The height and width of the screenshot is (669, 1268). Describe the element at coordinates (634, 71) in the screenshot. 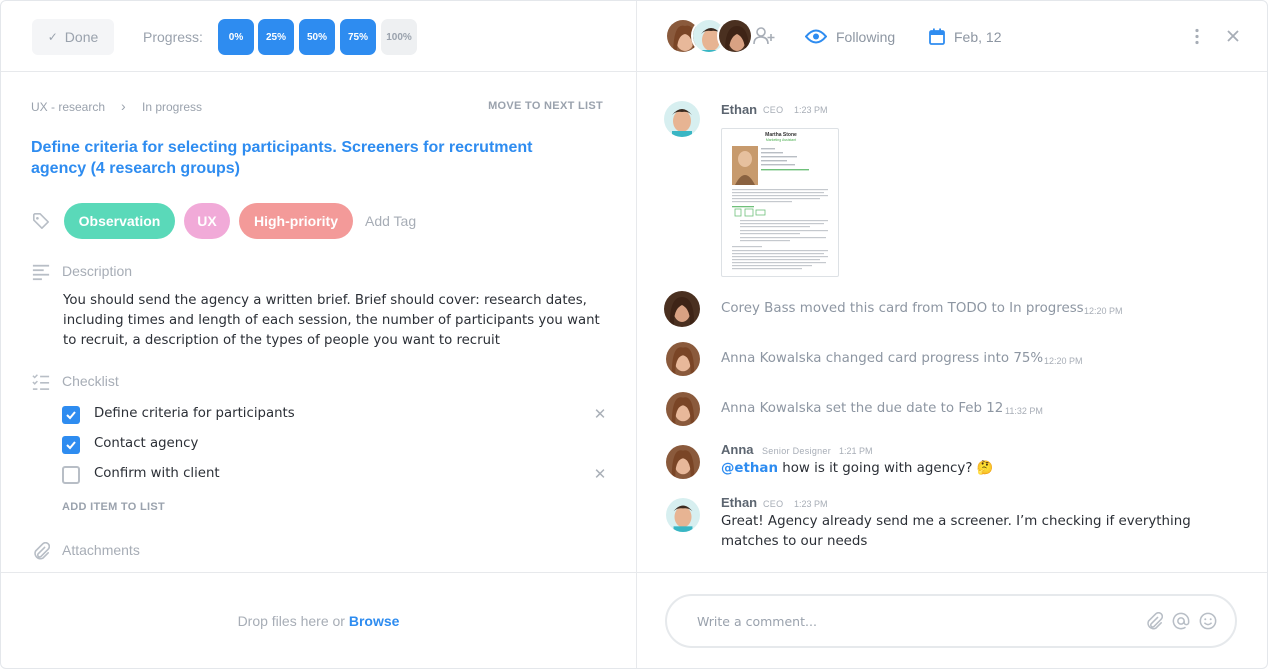

I see `header-divider` at that location.